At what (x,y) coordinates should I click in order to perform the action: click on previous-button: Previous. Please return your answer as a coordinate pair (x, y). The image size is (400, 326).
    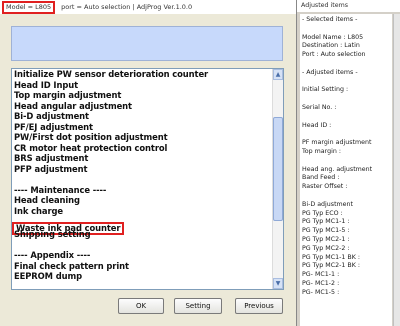
    Looking at the image, I should click on (259, 306).